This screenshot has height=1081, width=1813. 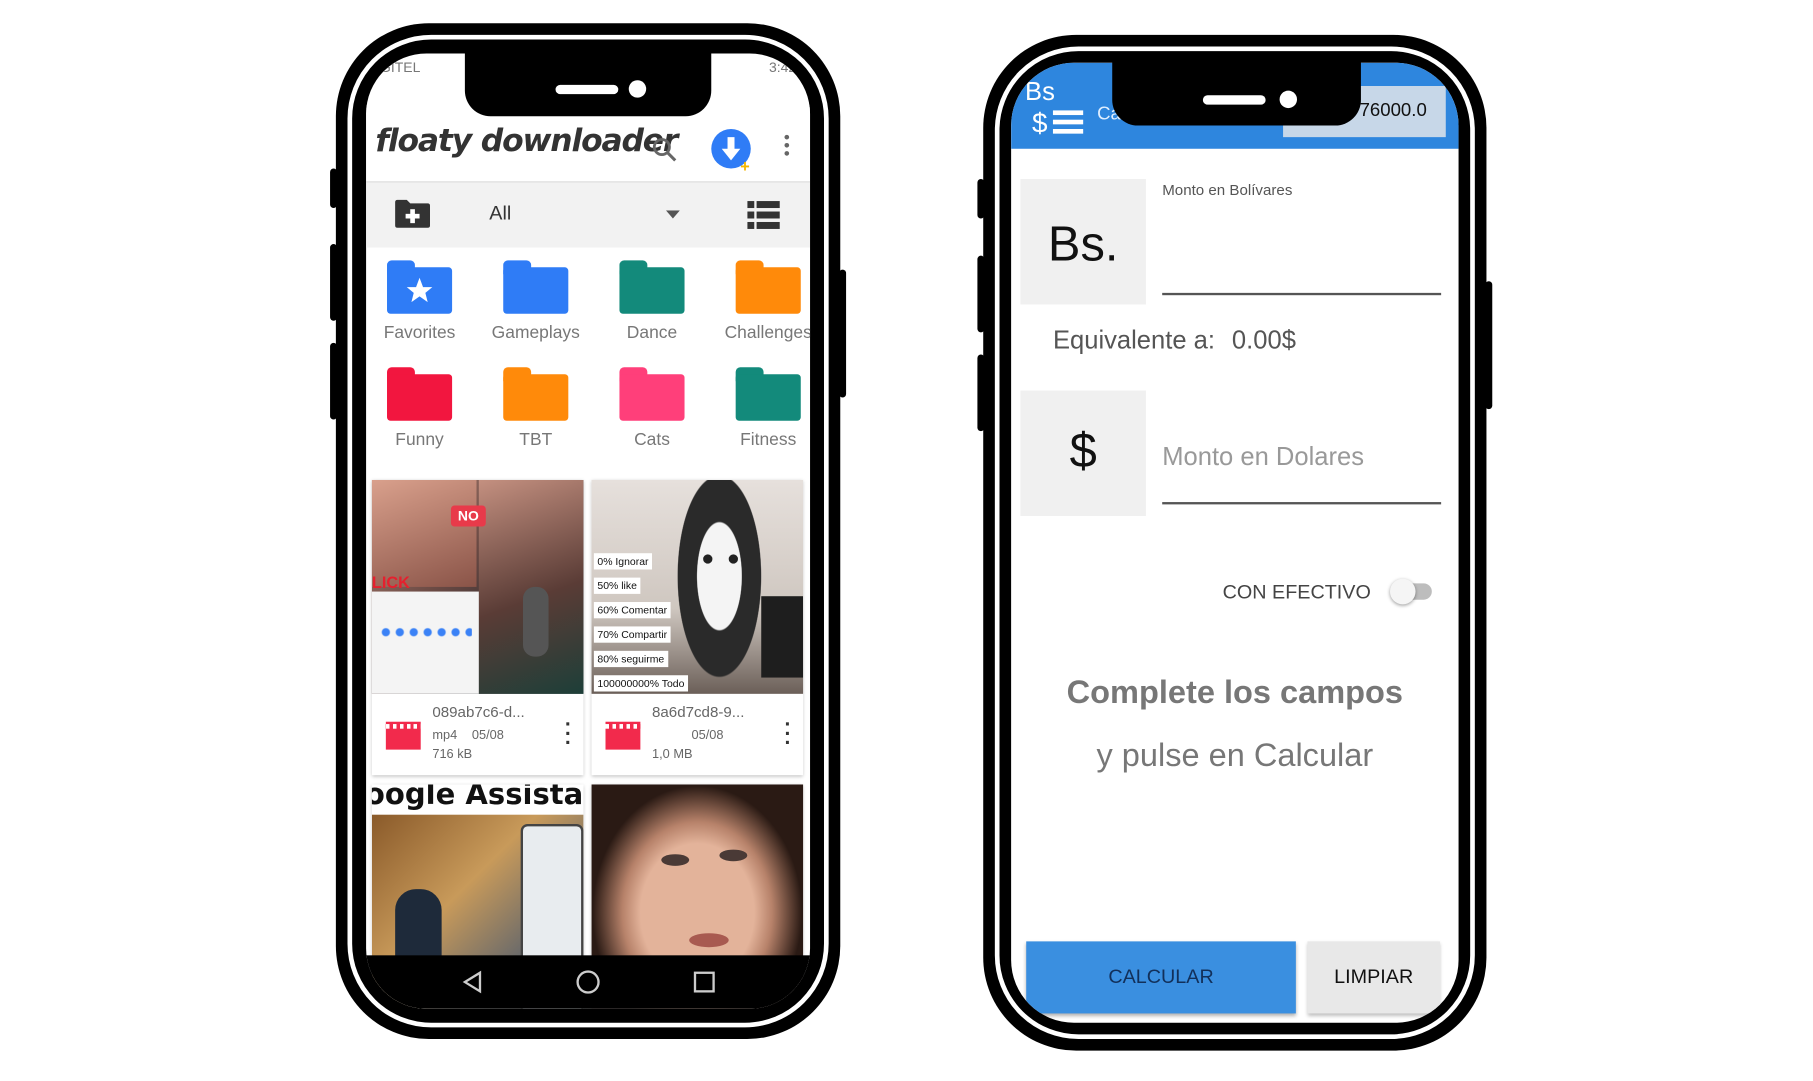 I want to click on folder-label: Fitness, so click(x=768, y=440).